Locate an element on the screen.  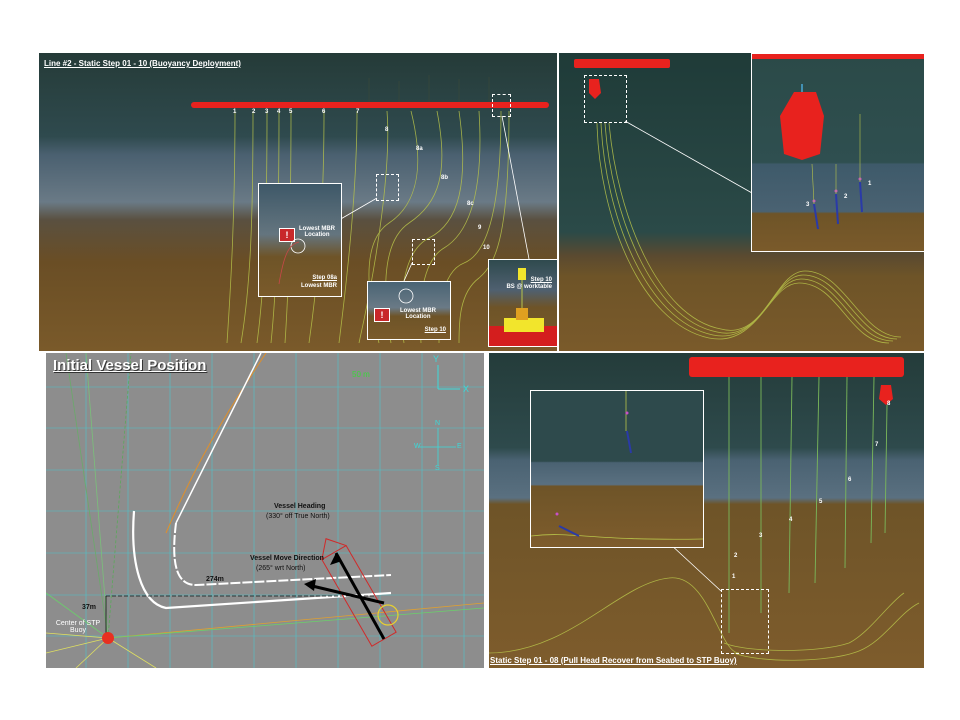
line-label: 10 is located at coordinates (486, 248).